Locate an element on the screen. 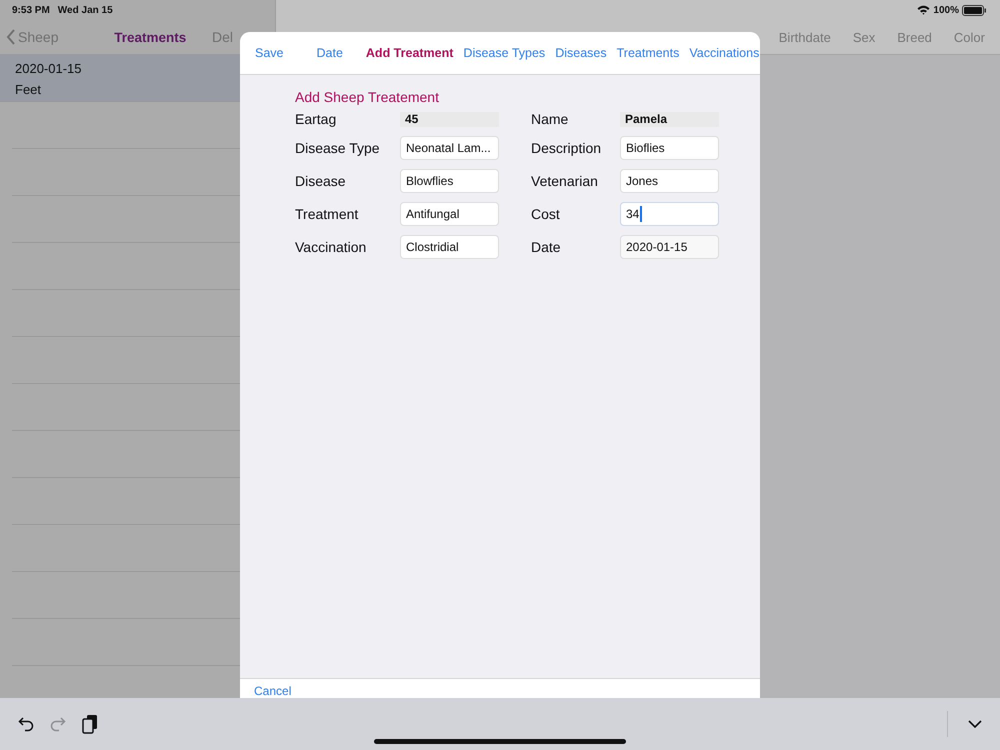 The width and height of the screenshot is (1000, 750). status-date: Wed Jan 15 is located at coordinates (85, 10).